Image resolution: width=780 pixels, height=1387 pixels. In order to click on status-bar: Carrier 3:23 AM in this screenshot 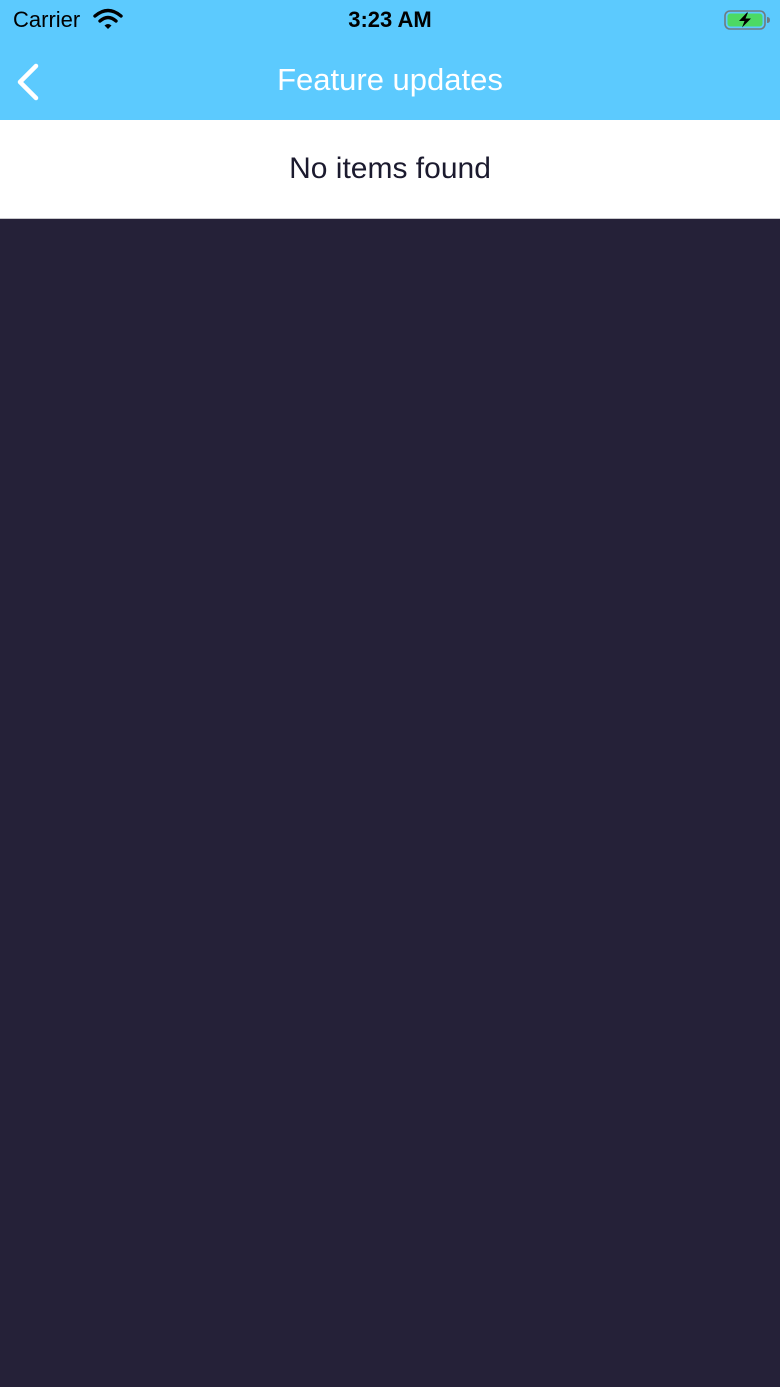, I will do `click(390, 20)`.